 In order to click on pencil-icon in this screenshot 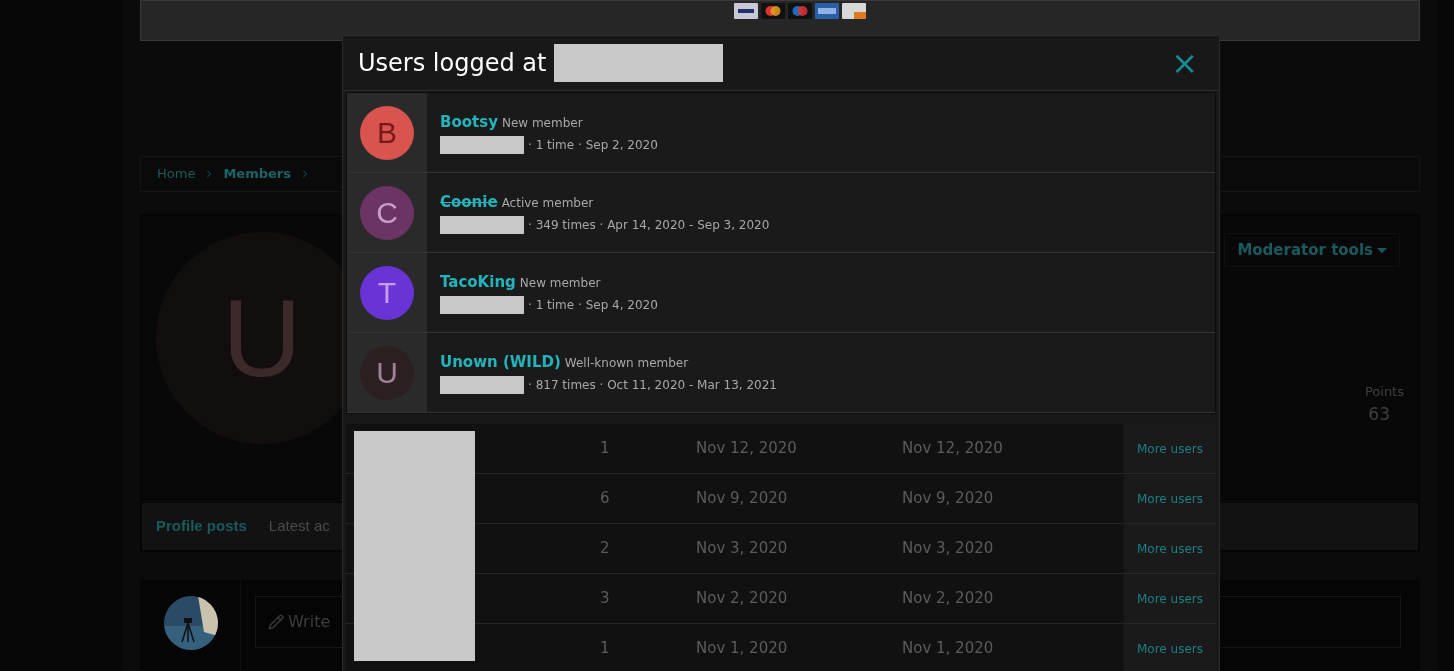, I will do `click(276, 622)`.